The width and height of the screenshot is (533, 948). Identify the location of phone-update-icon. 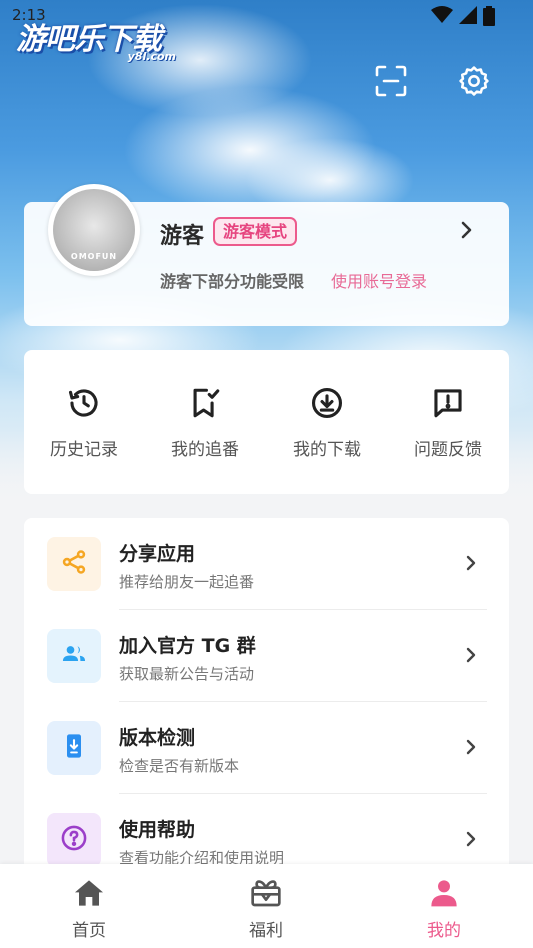
(74, 748).